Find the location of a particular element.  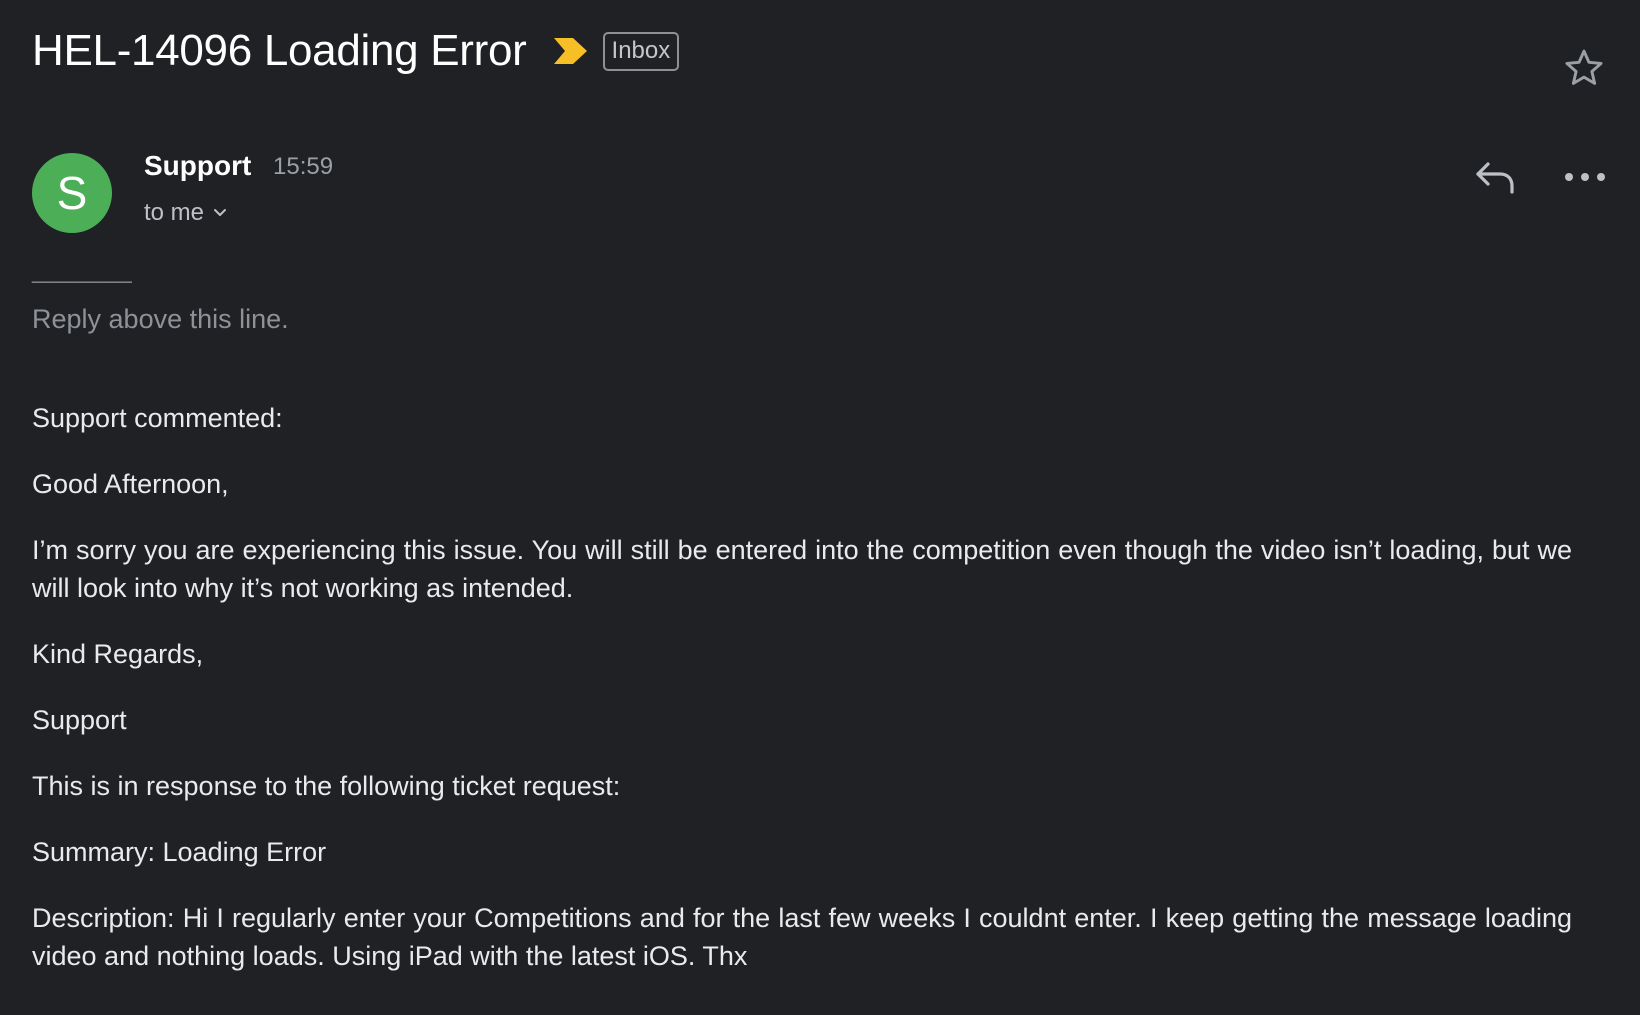

body-paragraph: Support is located at coordinates (79, 720).